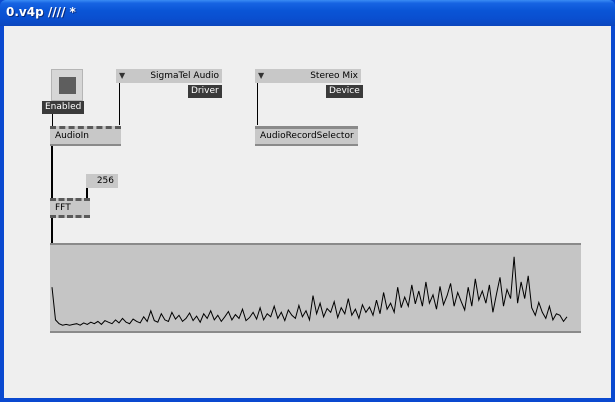 Image resolution: width=615 pixels, height=402 pixels. What do you see at coordinates (119, 102) in the screenshot?
I see `wire-driver-to-audioin` at bounding box center [119, 102].